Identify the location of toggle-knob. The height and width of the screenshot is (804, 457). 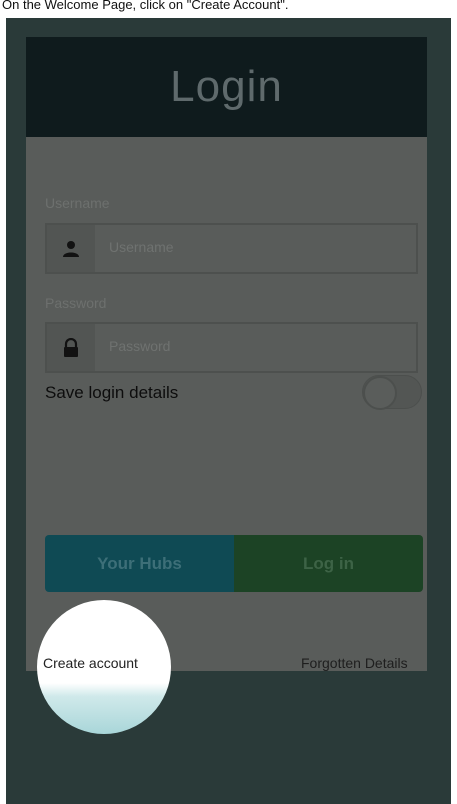
(380, 393).